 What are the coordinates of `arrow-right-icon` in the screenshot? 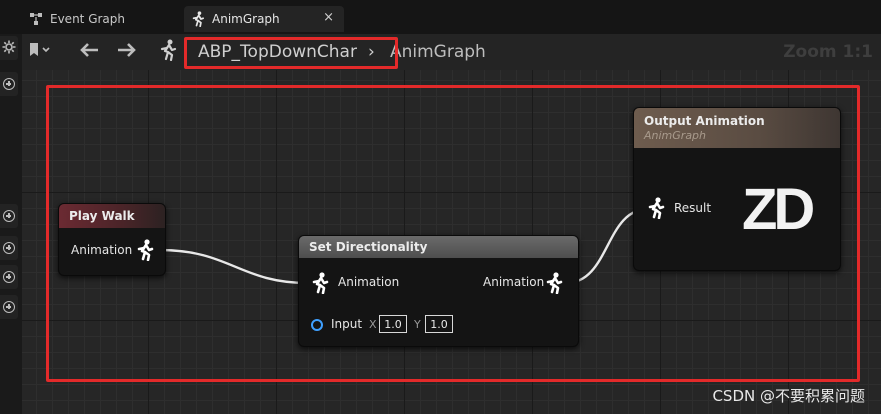 It's located at (127, 52).